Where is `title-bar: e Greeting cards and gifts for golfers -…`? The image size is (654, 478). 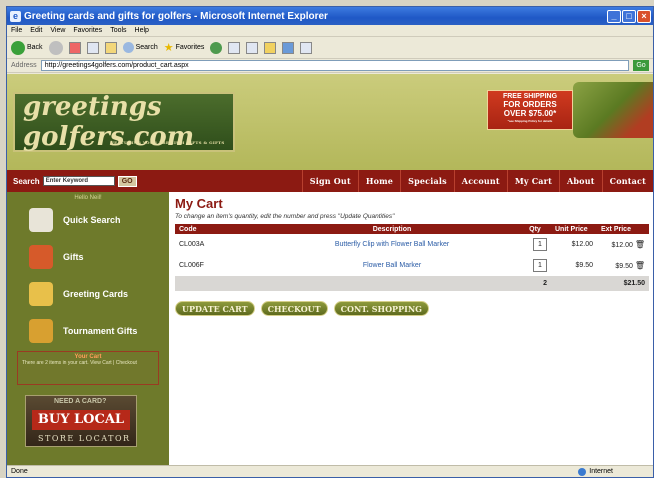 title-bar: e Greeting cards and gifts for golfers -… is located at coordinates (330, 16).